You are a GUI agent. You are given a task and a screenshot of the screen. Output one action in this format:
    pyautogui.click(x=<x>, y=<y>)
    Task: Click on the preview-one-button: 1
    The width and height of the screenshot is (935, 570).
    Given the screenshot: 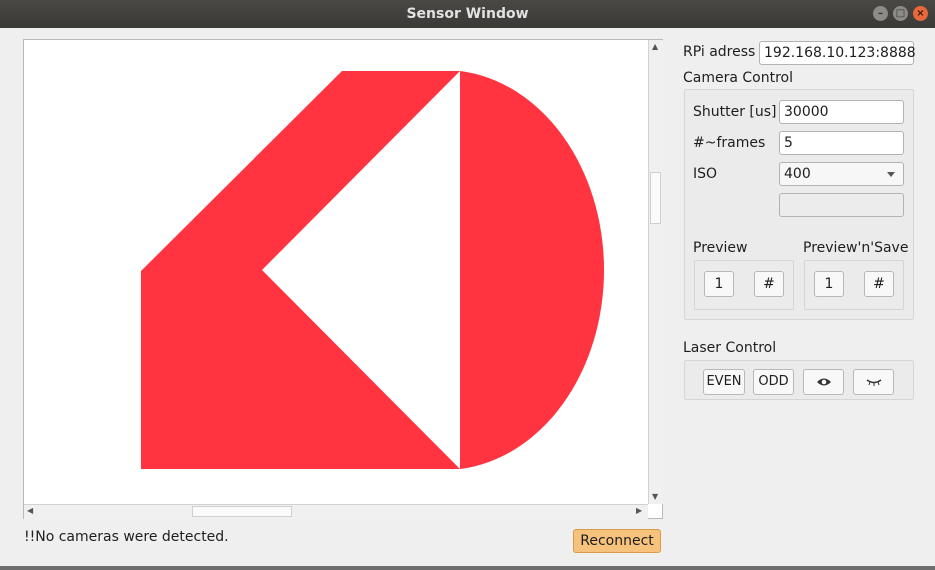 What is the action you would take?
    pyautogui.click(x=719, y=284)
    